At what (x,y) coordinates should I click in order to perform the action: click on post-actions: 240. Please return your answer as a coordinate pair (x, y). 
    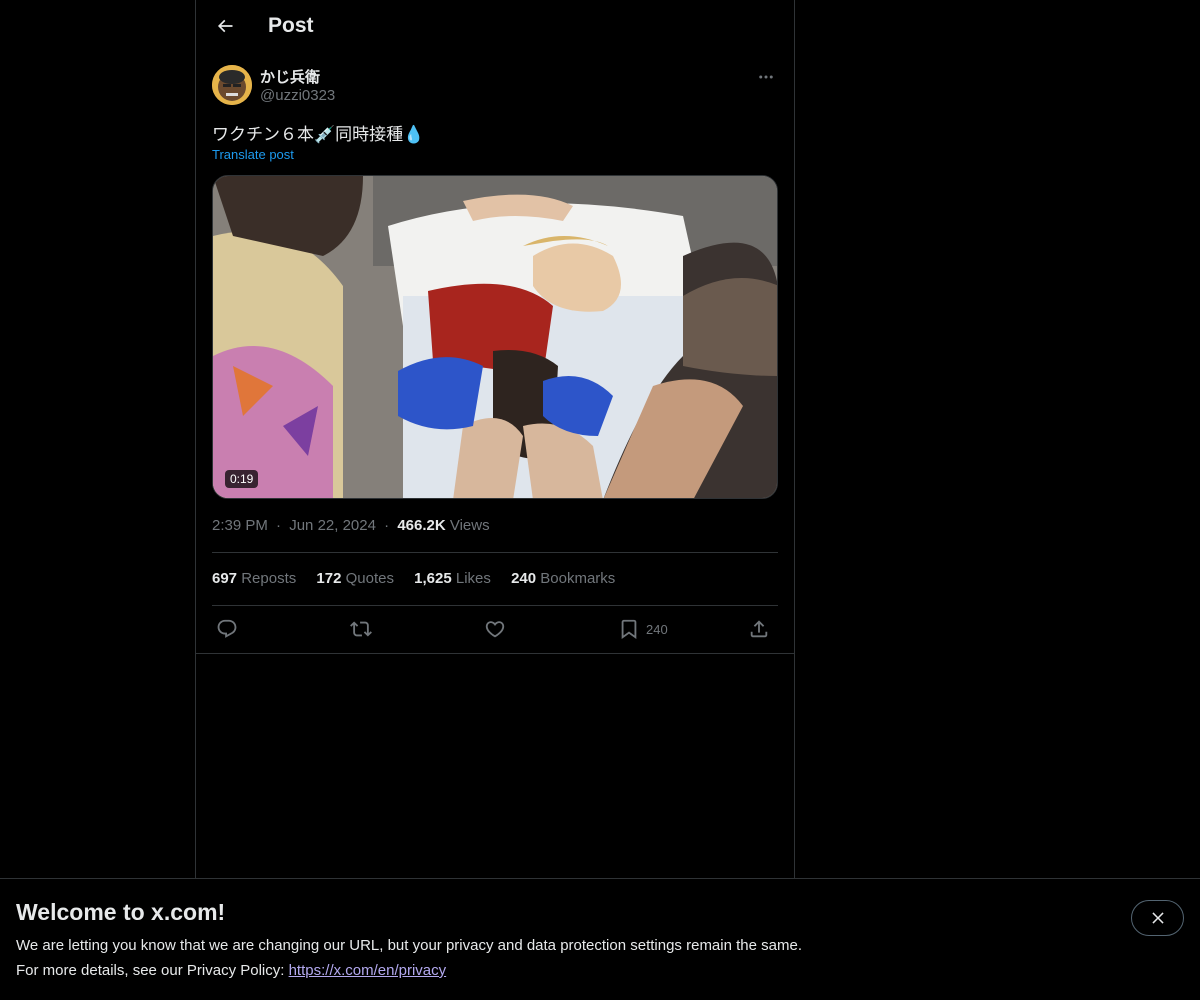
    Looking at the image, I should click on (495, 629).